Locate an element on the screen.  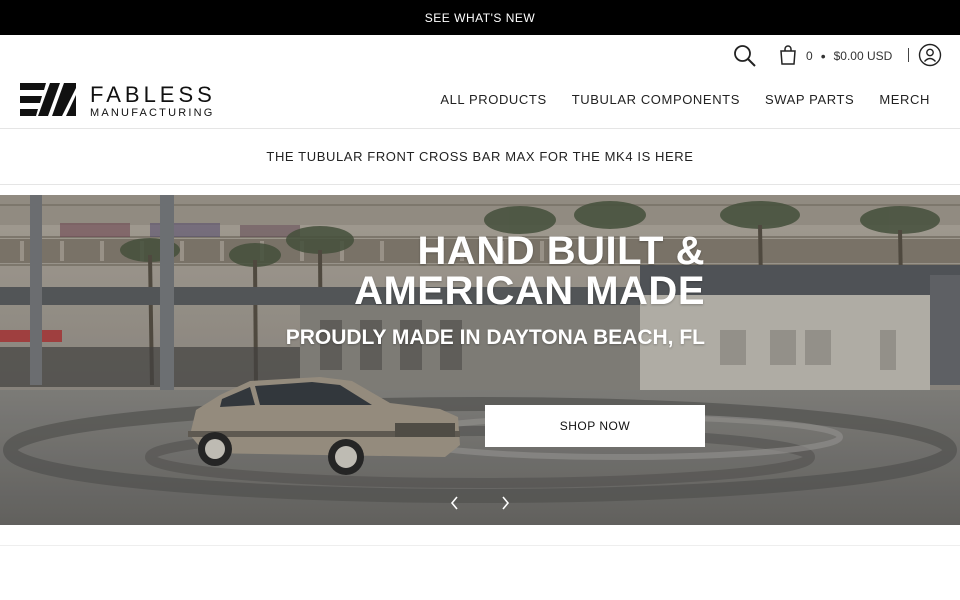
logo-mark-icon is located at coordinates (48, 102).